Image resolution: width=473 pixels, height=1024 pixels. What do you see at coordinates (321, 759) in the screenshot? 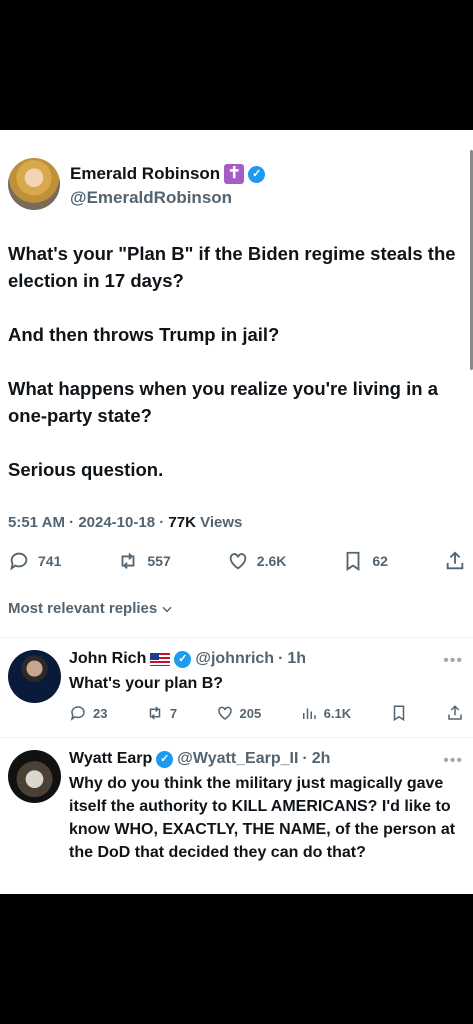
I see `reply-time: 2h` at bounding box center [321, 759].